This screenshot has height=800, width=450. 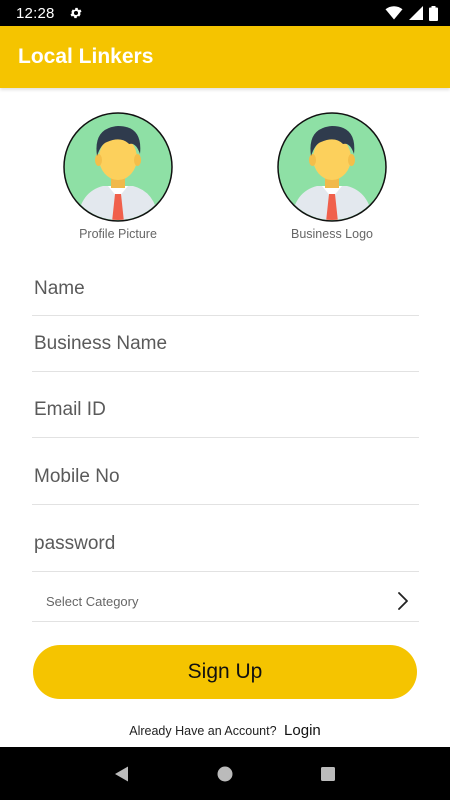 I want to click on sign-up-button: Sign Up, so click(x=225, y=672).